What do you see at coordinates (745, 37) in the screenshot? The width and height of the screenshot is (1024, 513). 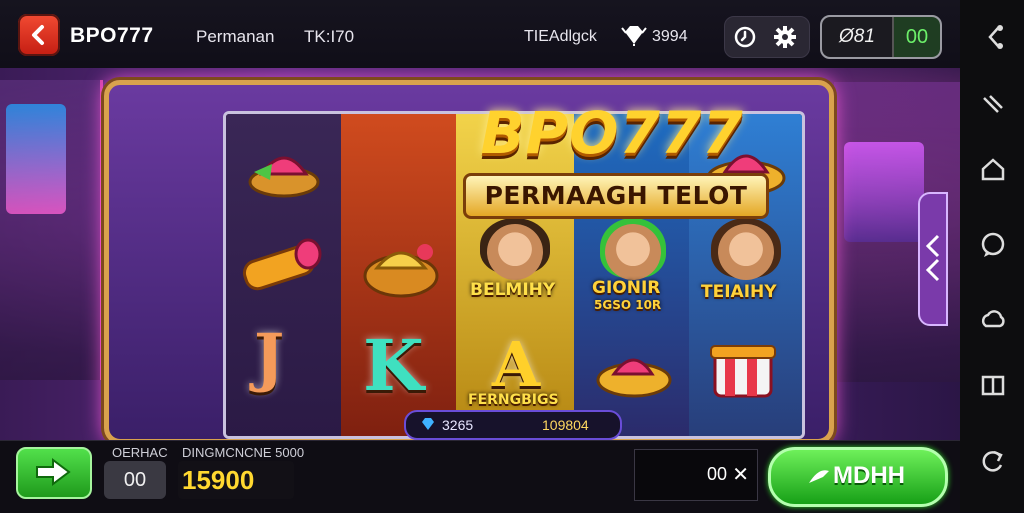 I see `clock-icon` at bounding box center [745, 37].